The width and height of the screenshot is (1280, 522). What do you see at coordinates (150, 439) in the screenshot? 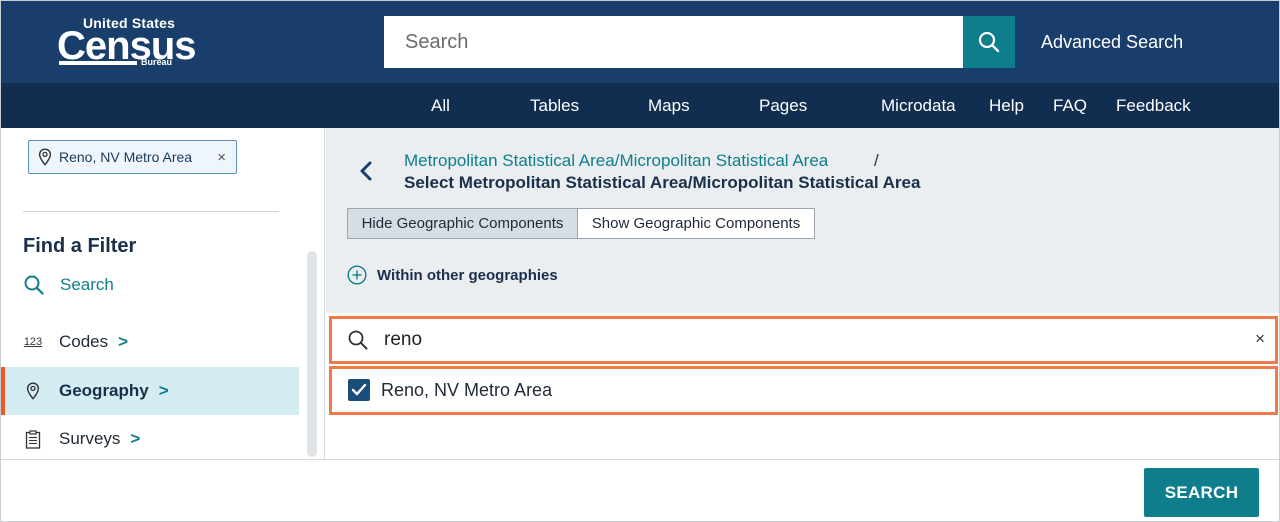
I see `sidebar-item-surveys: Surveys >` at bounding box center [150, 439].